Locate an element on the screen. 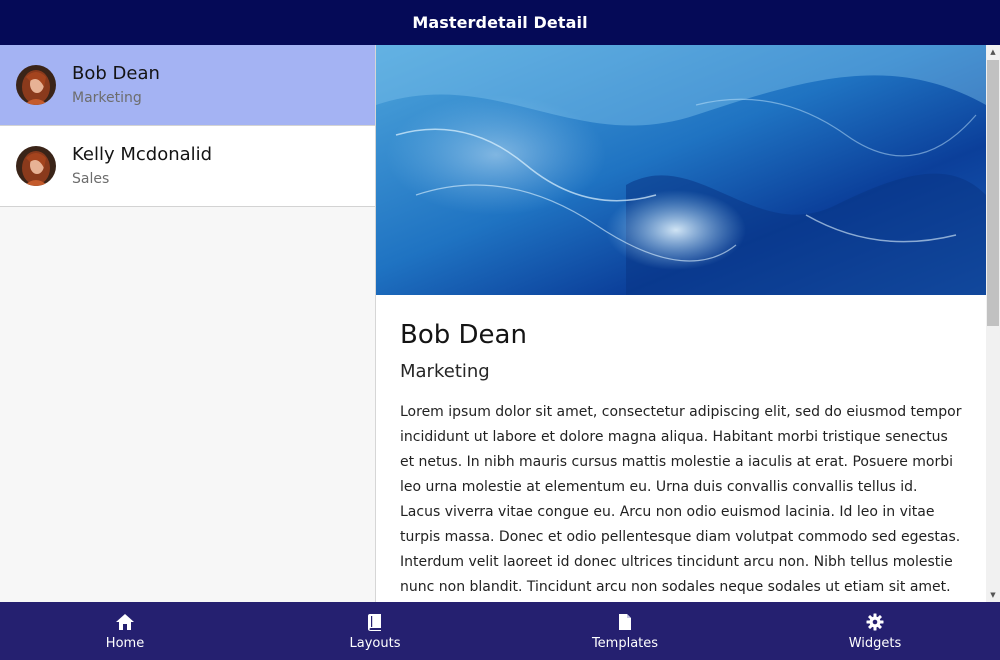  detail-department: Marketing is located at coordinates (445, 371).